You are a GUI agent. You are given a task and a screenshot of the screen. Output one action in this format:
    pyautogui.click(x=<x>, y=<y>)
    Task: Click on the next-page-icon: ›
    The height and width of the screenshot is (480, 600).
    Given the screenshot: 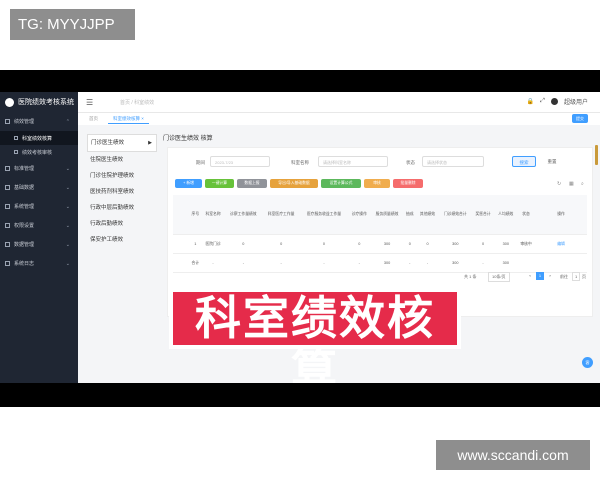 What is the action you would take?
    pyautogui.click(x=550, y=276)
    